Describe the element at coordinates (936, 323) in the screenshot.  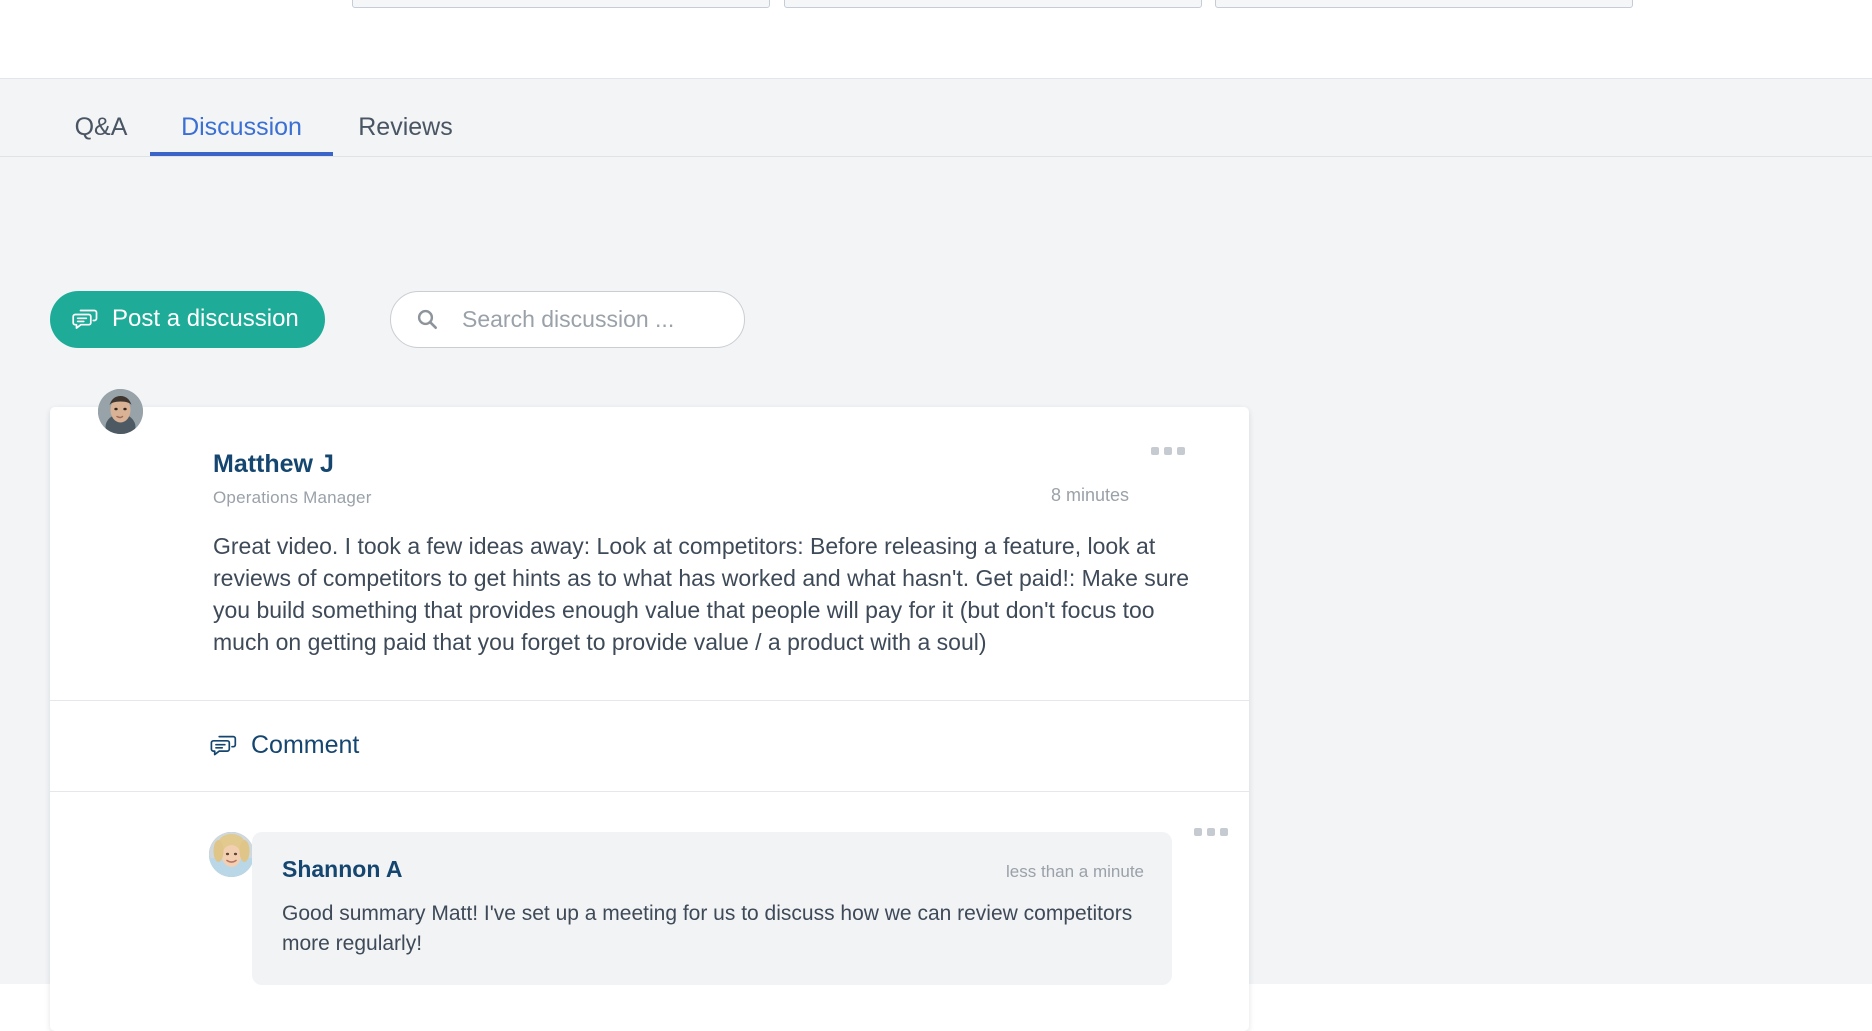
I see `discussion-action-row: Post a discussion` at that location.